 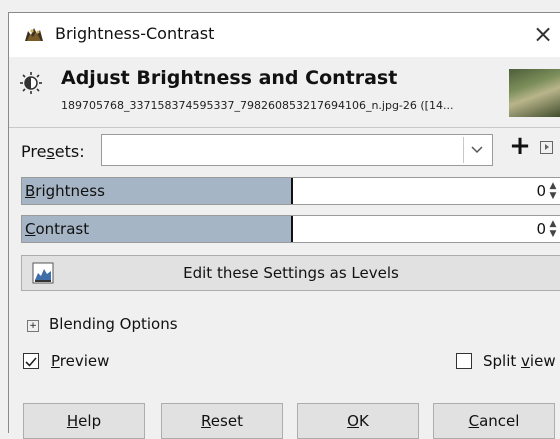 What do you see at coordinates (284, 127) in the screenshot?
I see `divider` at bounding box center [284, 127].